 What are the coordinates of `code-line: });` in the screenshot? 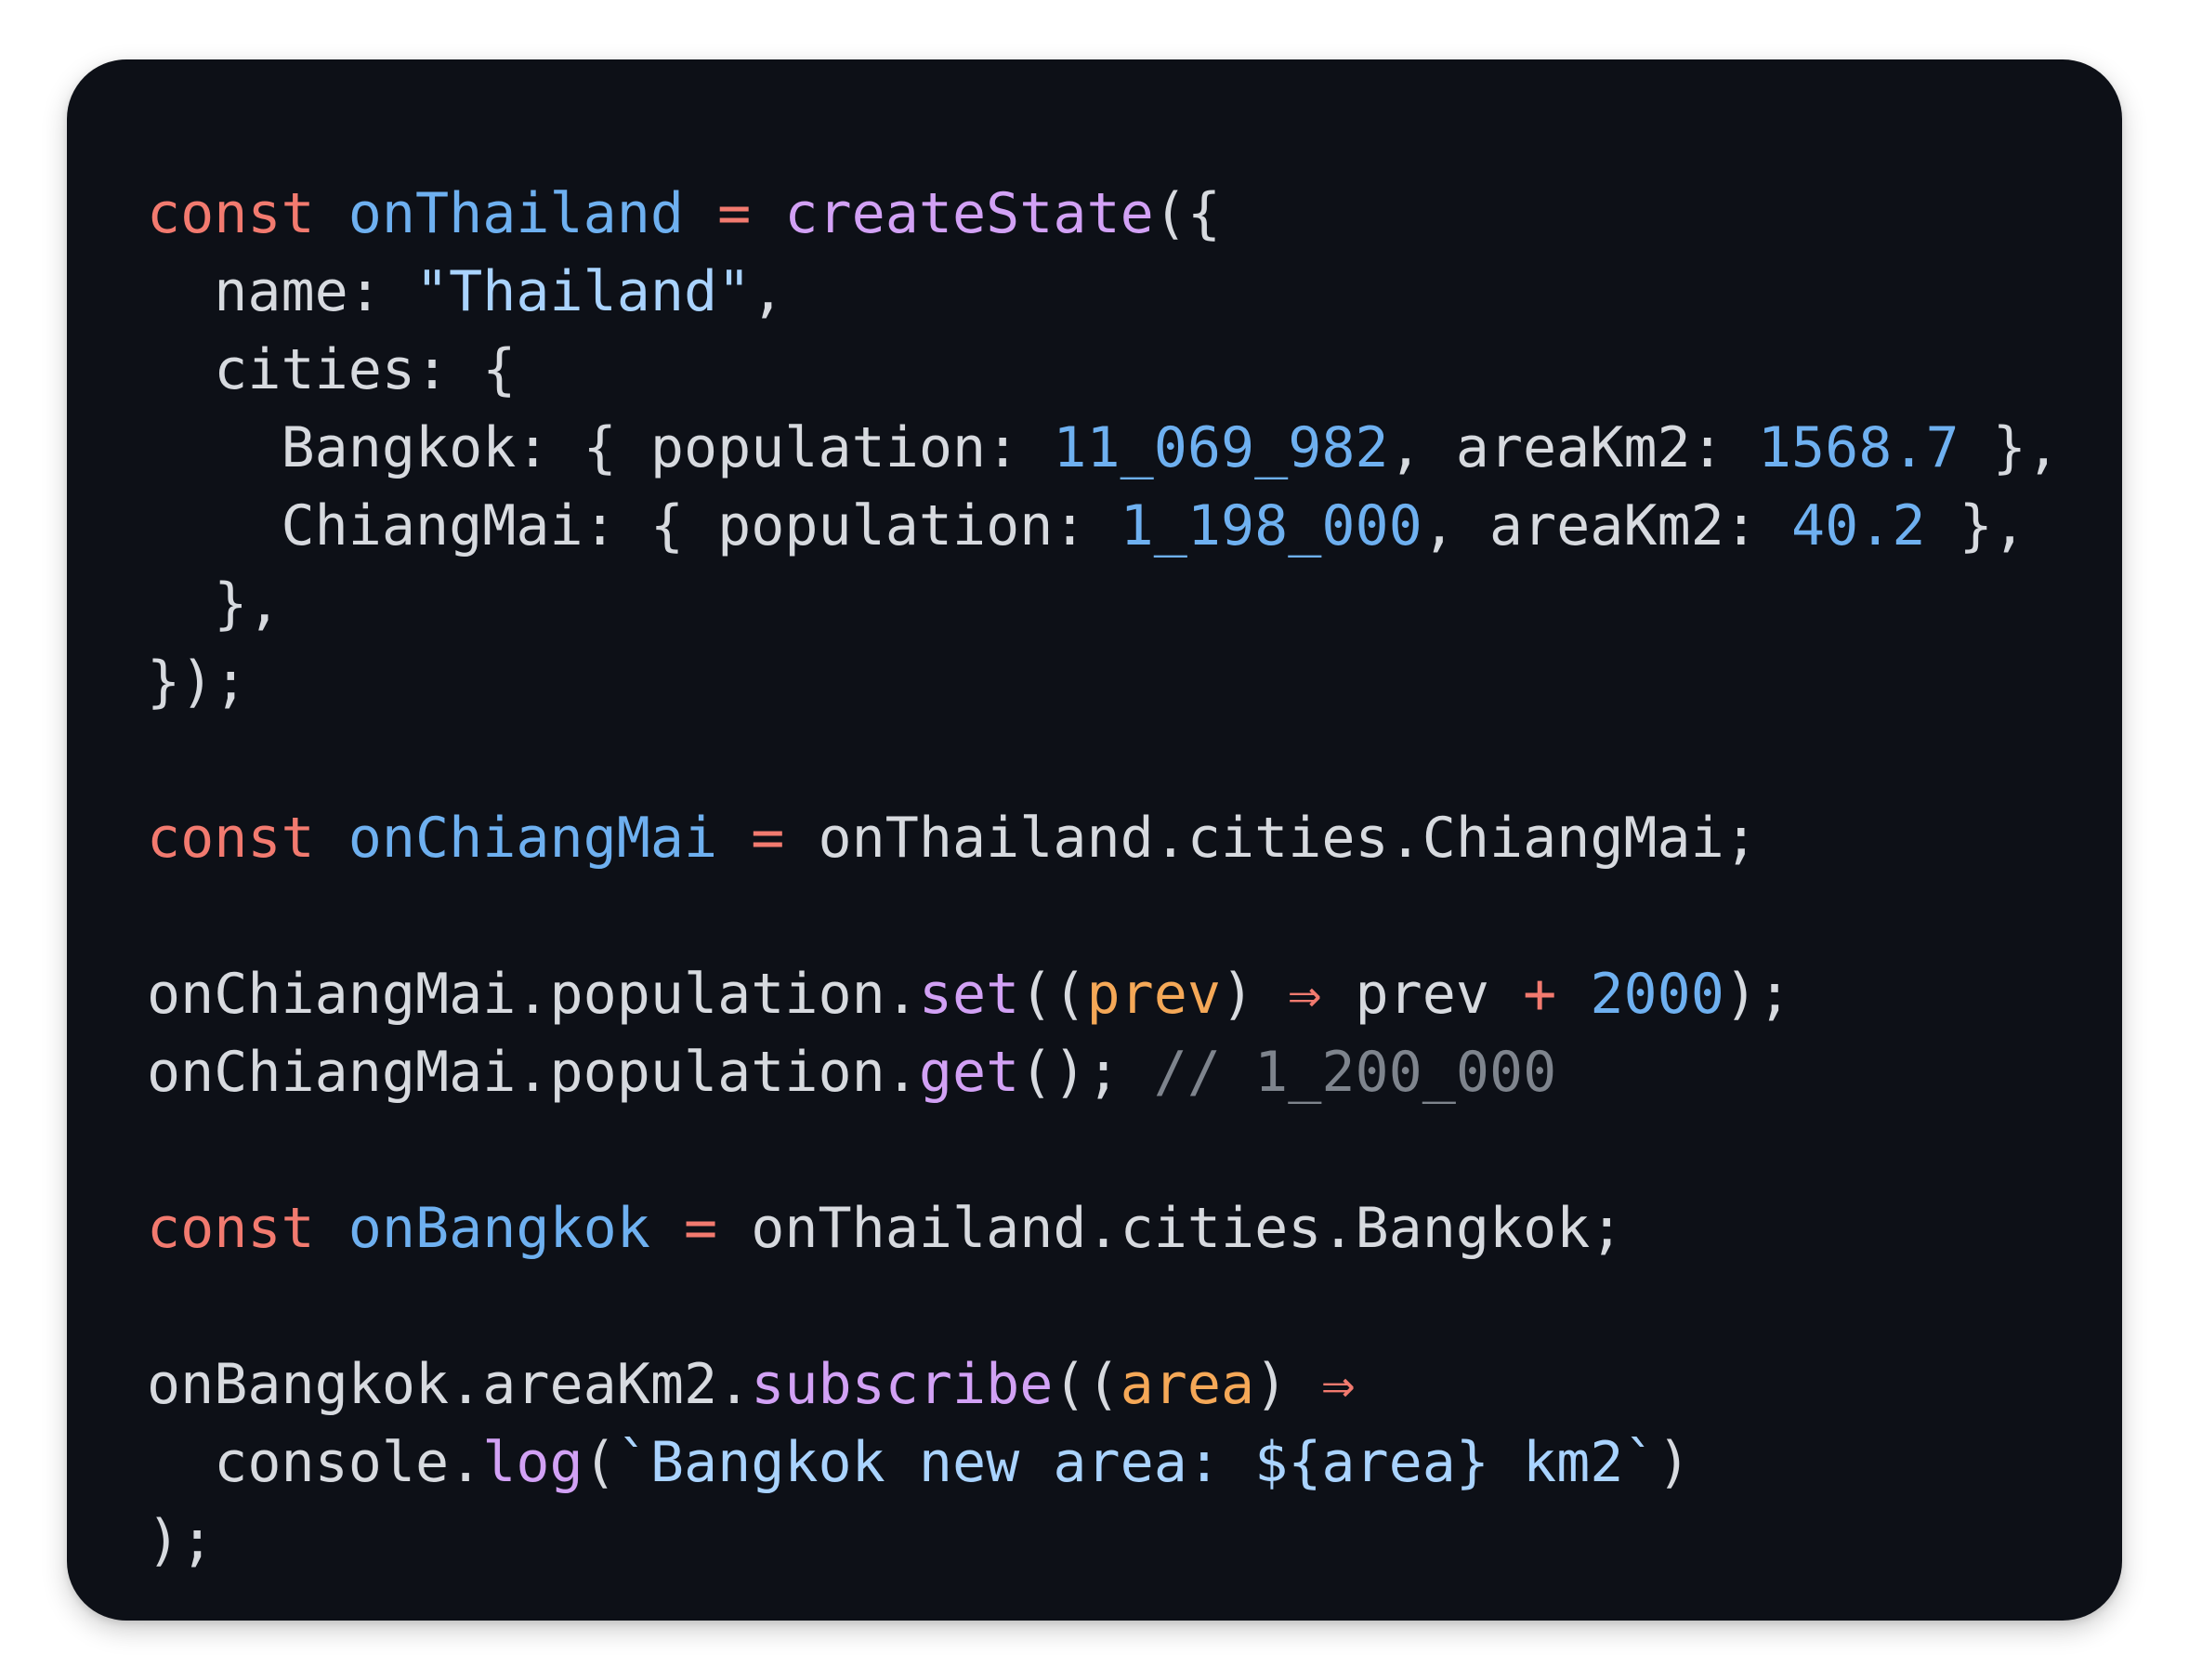 It's located at (1134, 682).